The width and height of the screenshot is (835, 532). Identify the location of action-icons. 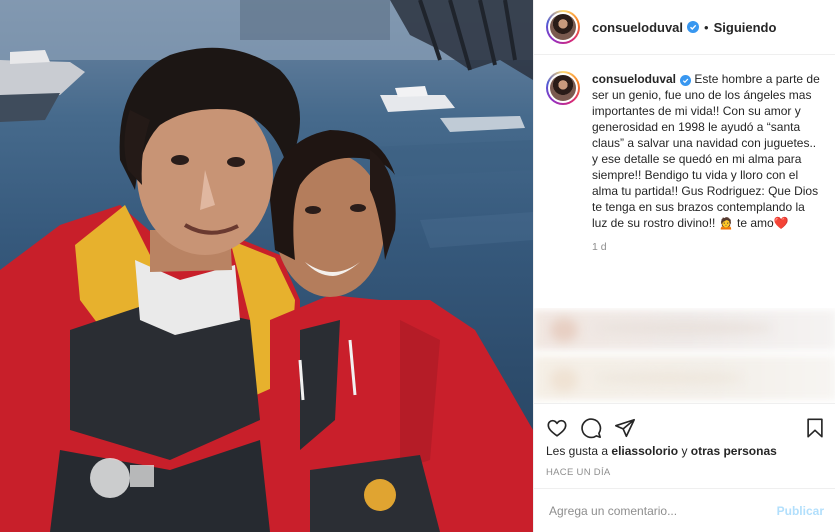
(684, 424).